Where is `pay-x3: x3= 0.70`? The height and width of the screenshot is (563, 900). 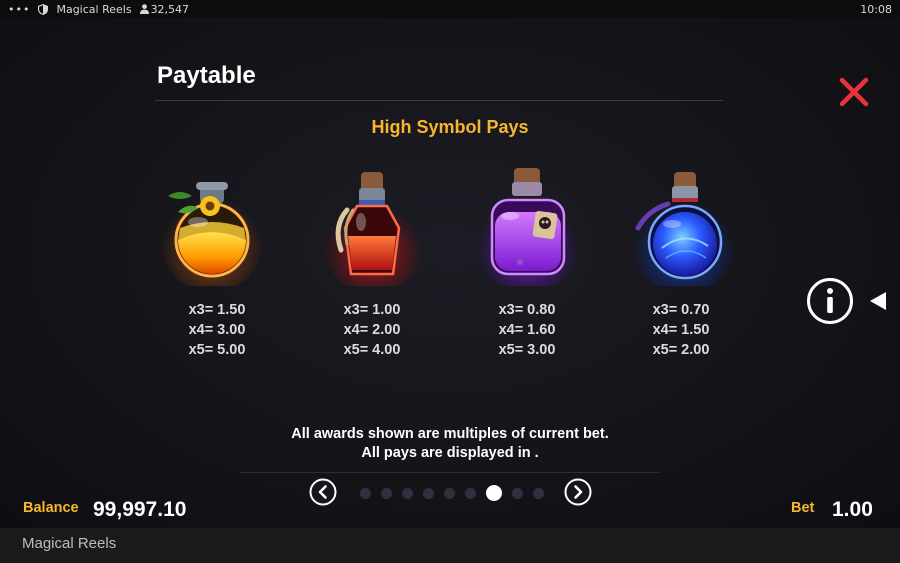 pay-x3: x3= 0.70 is located at coordinates (681, 310).